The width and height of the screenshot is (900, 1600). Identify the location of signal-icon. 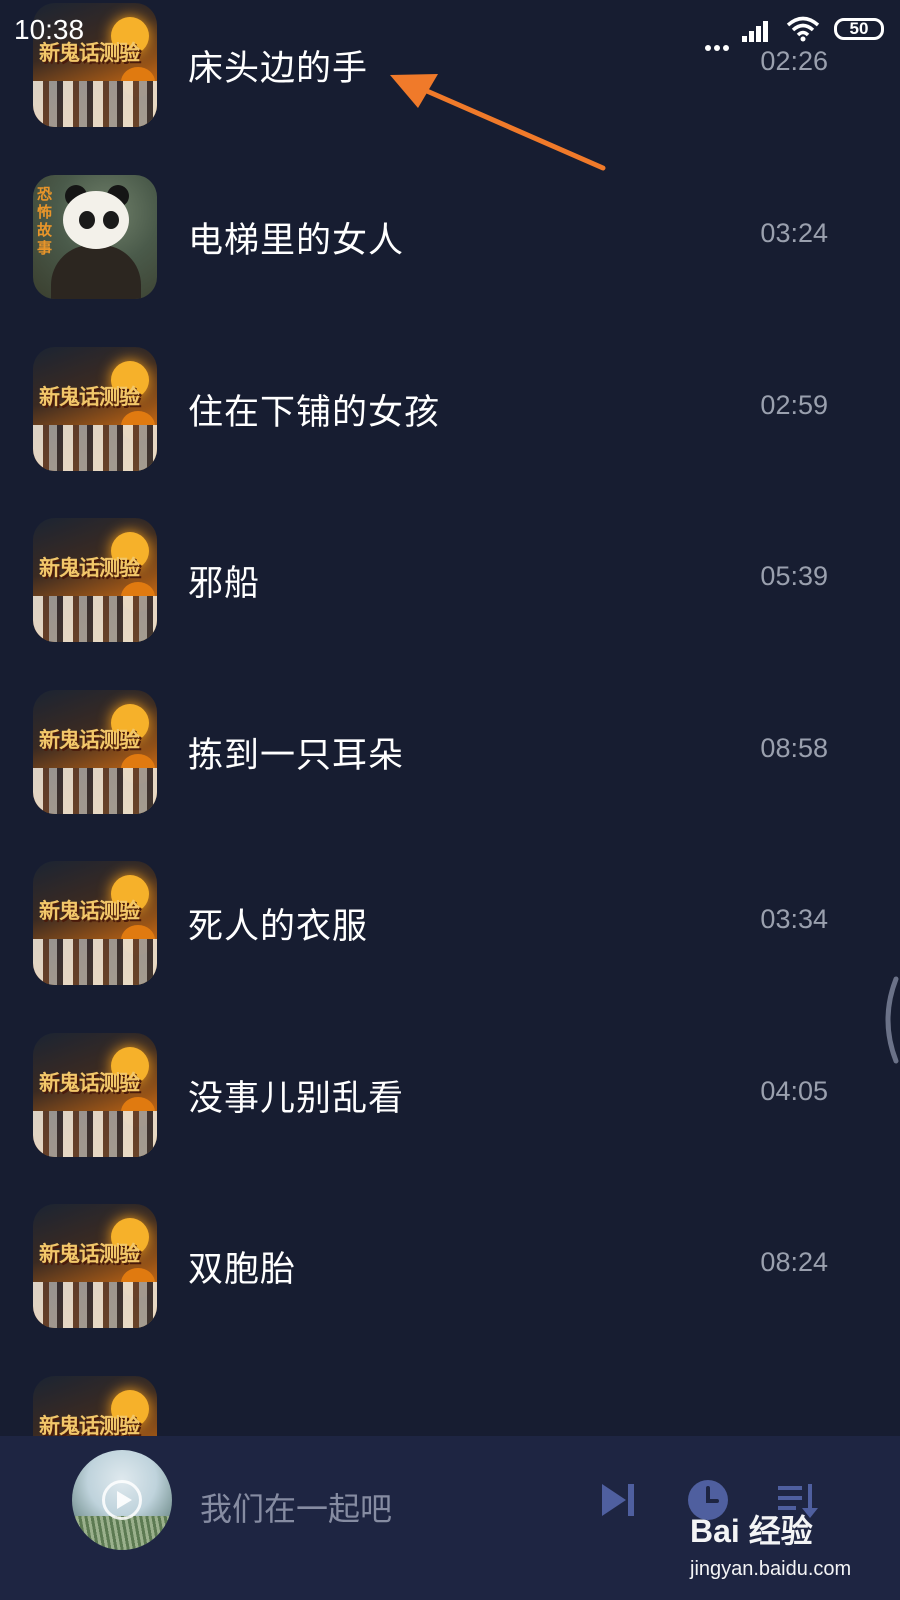
(755, 31).